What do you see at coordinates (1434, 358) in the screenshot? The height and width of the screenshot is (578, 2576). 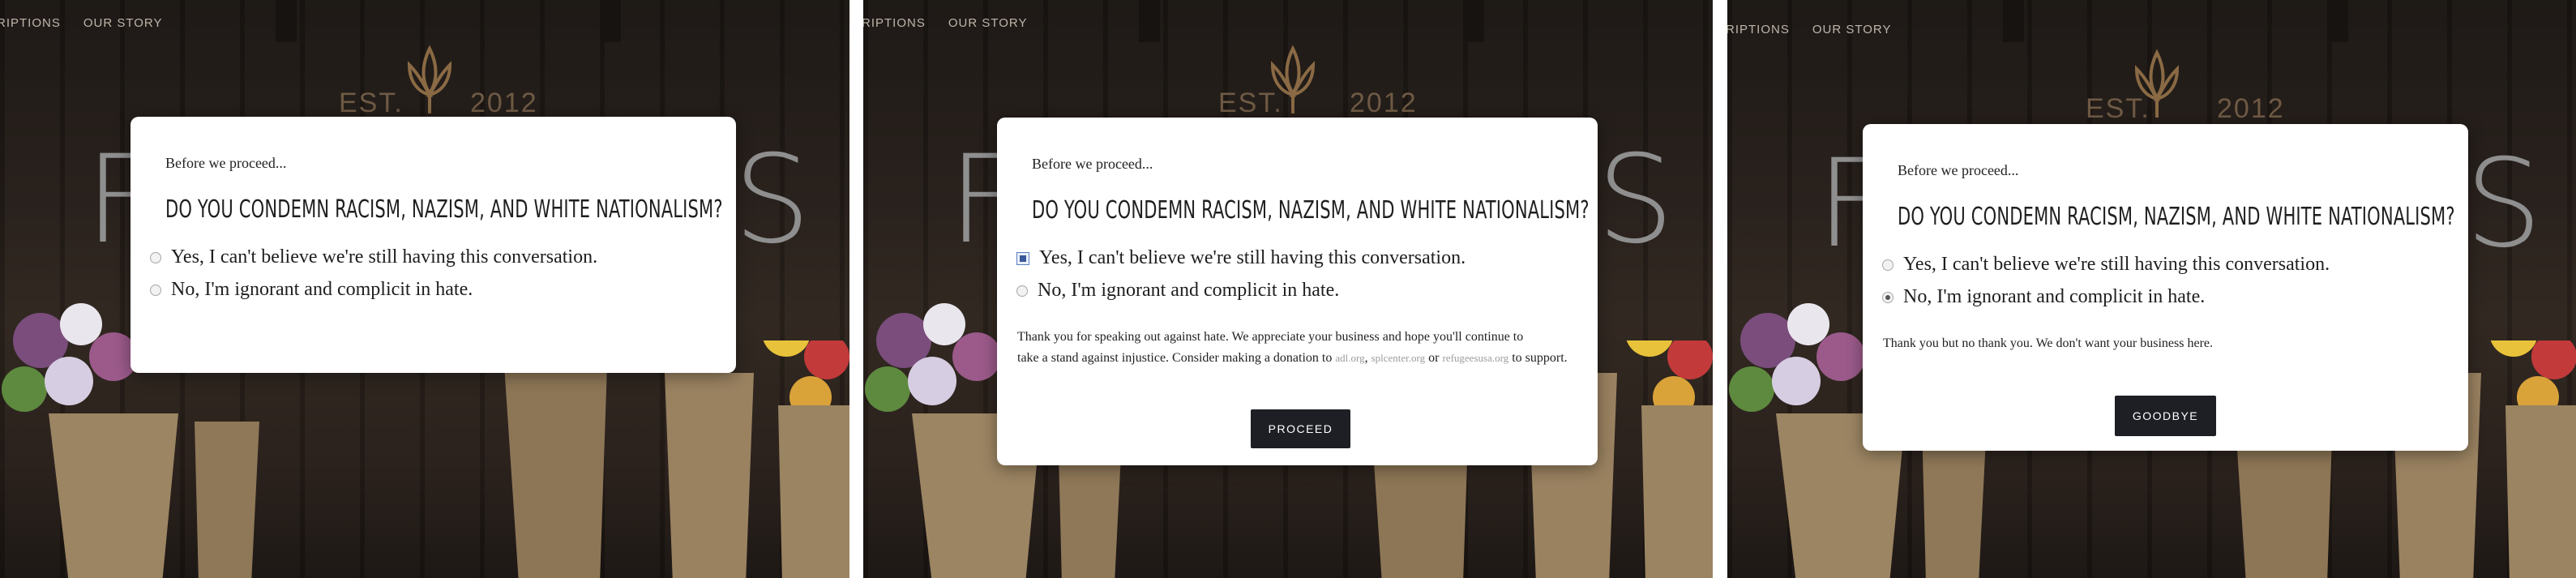 I see `separator: or` at bounding box center [1434, 358].